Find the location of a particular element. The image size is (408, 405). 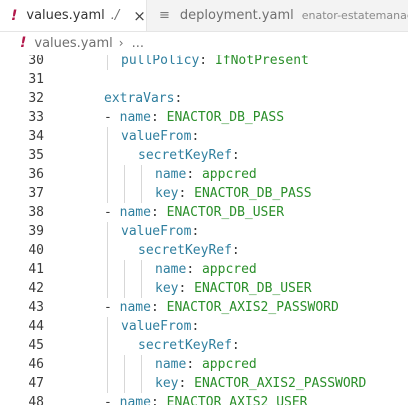

code-line: 43 - name: ENACTOR_AXIS2_PASSWORD is located at coordinates (204, 307).